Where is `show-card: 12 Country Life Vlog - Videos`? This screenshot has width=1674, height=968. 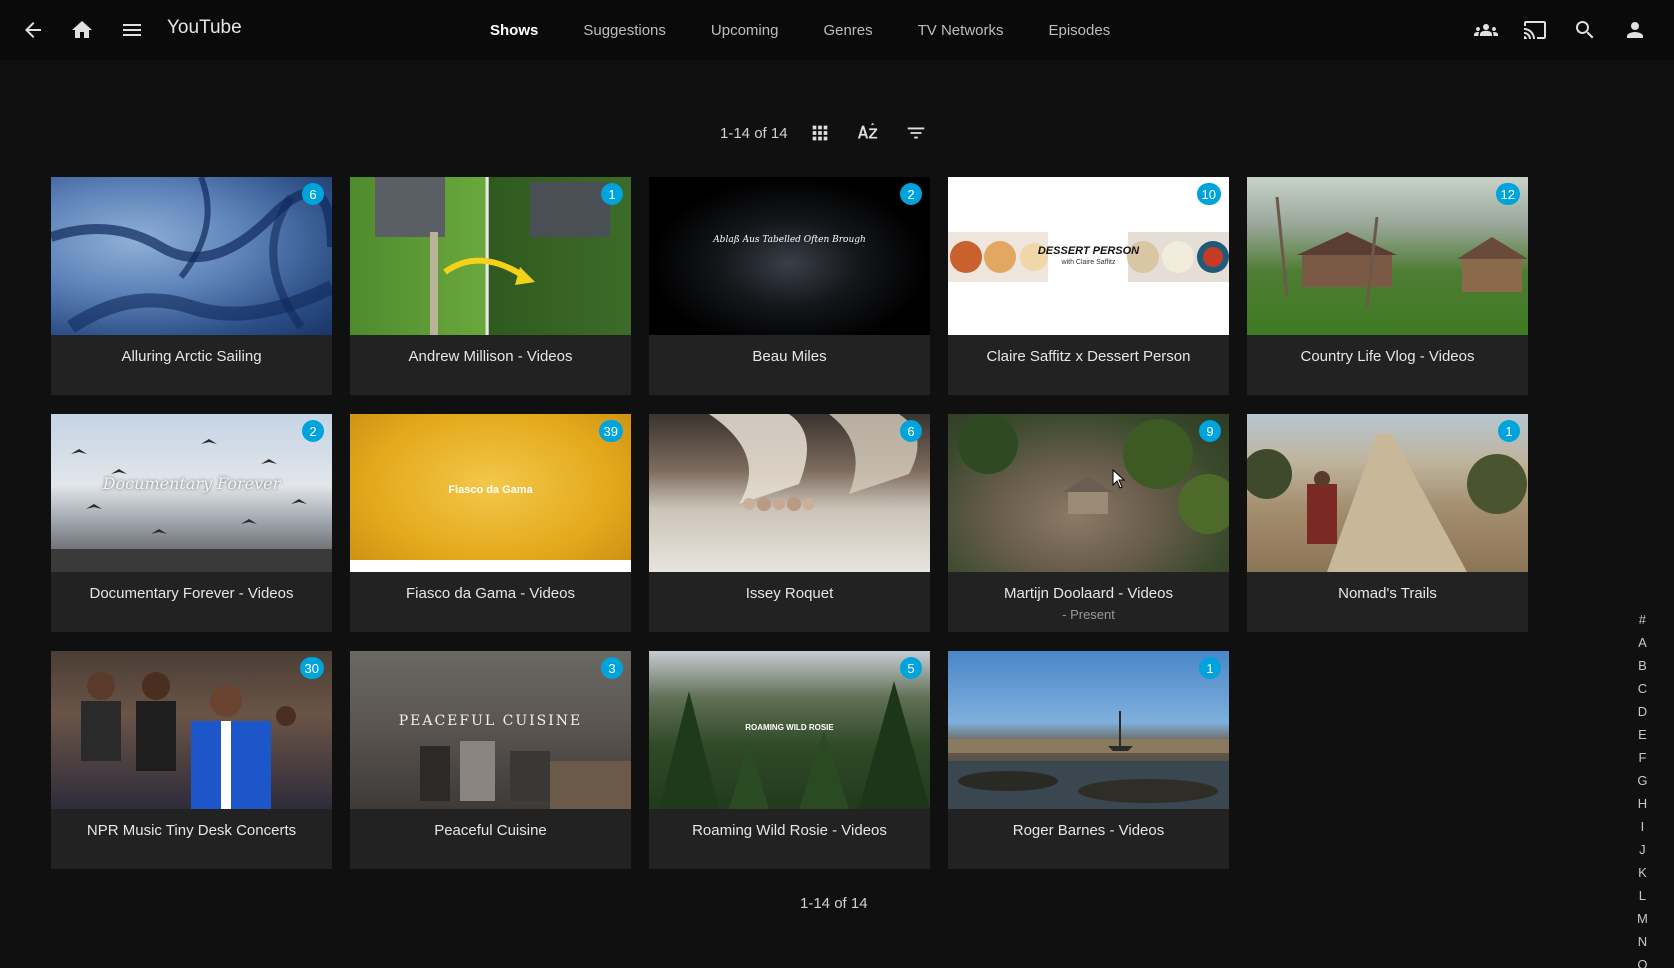
show-card: 12 Country Life Vlog - Videos is located at coordinates (1387, 286).